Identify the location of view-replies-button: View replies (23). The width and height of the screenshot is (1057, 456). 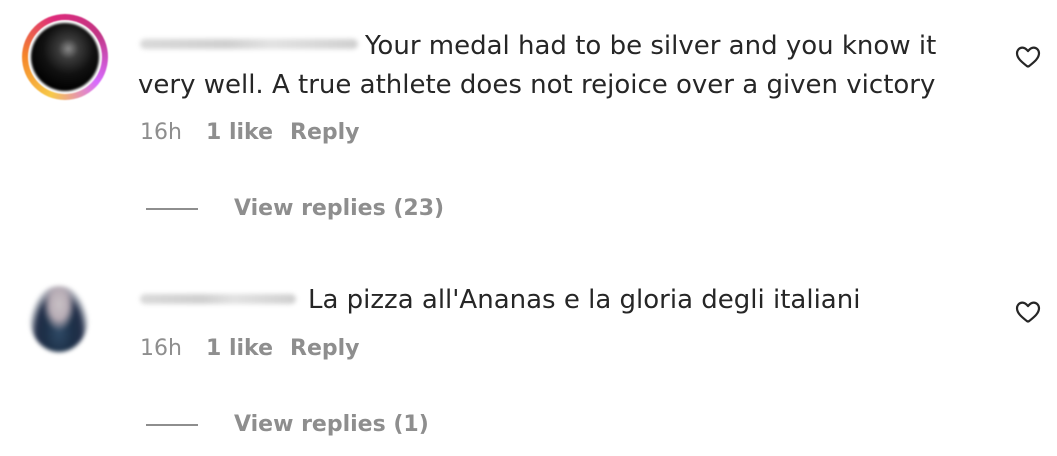
(295, 208).